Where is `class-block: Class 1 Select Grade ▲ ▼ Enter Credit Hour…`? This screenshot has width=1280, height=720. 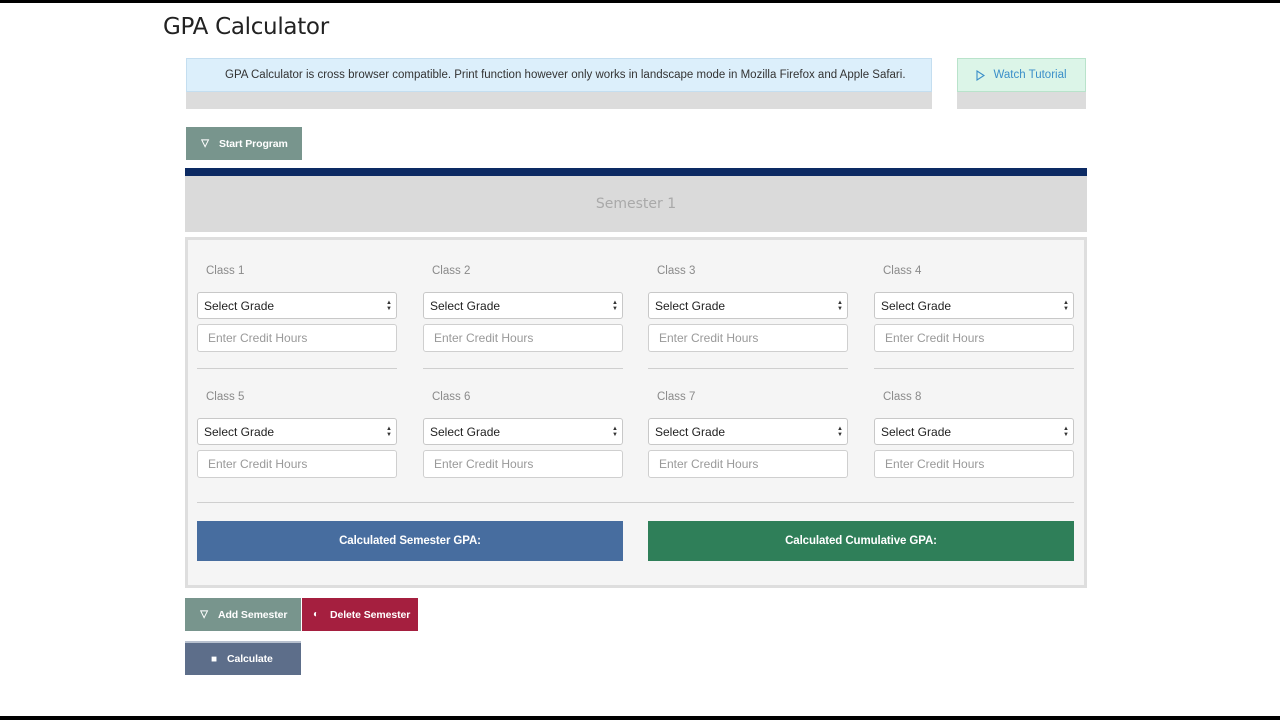
class-block: Class 1 Select Grade ▲ ▼ Enter Credit Hour… is located at coordinates (297, 308).